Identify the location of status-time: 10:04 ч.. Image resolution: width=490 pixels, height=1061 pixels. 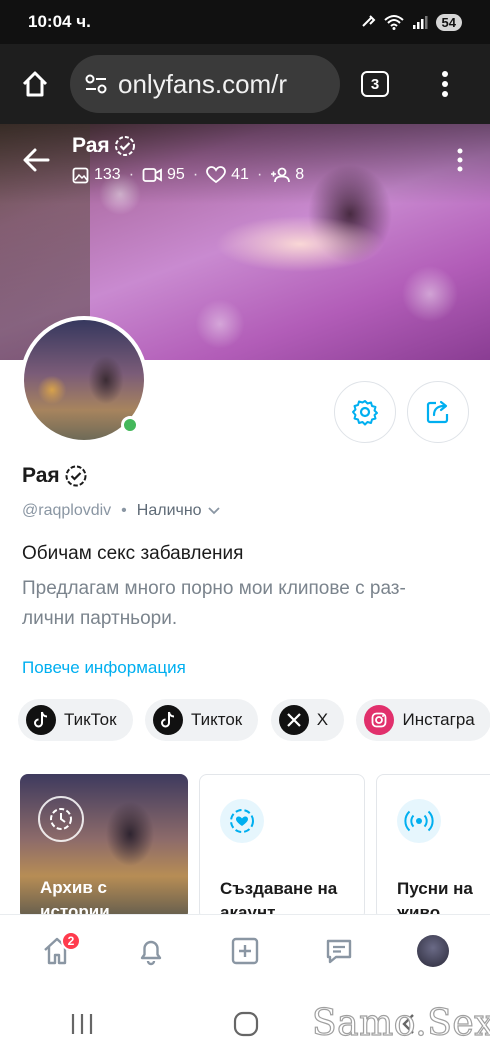
(59, 21).